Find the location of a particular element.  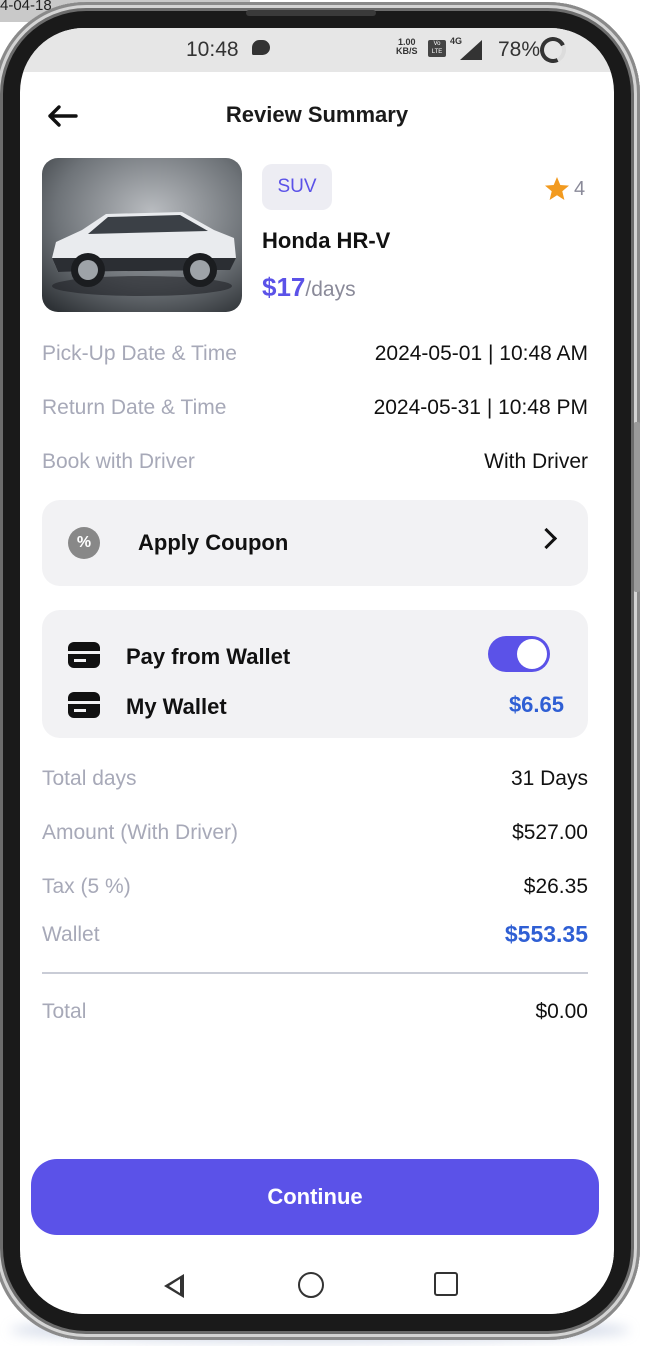

total-value: $0.00 is located at coordinates (561, 1011).